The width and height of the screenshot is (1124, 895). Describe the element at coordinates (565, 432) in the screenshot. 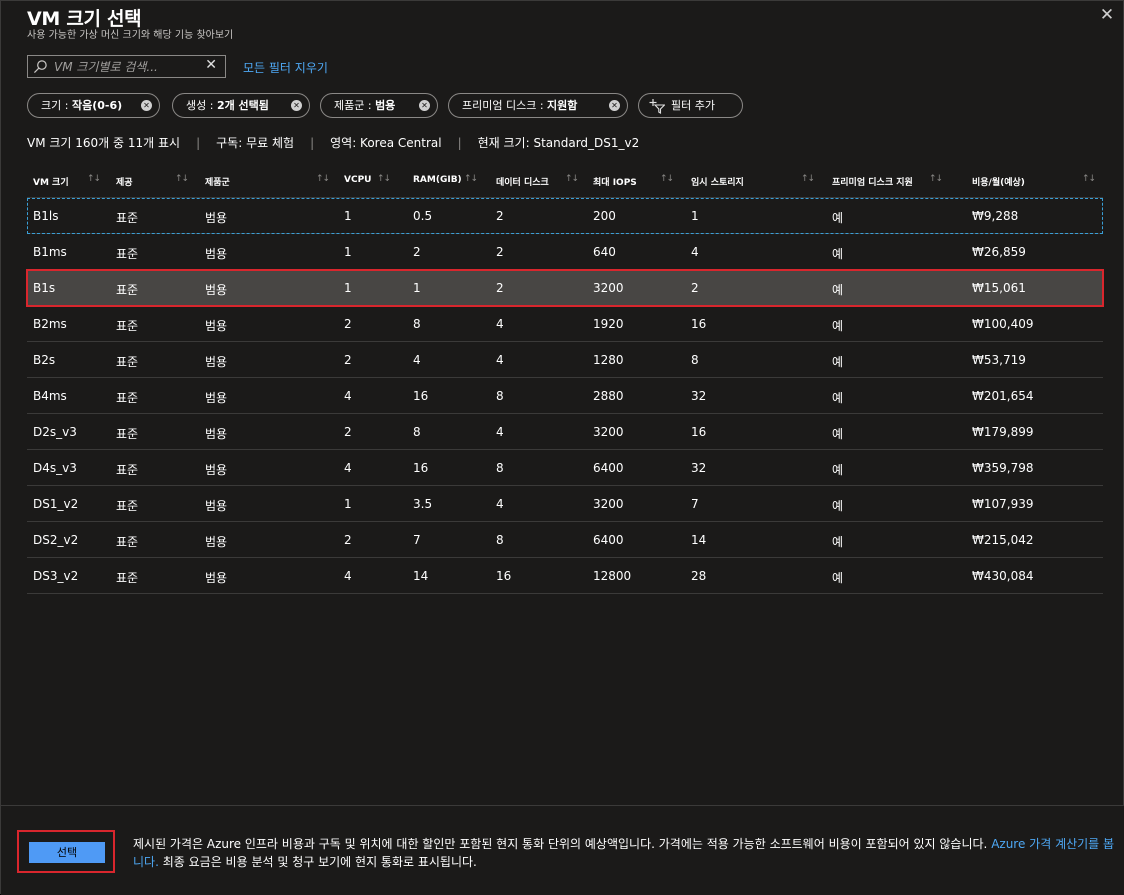

I see `table-row: D2s_v3 표준 범용 2 8 4 3200 16 예 ₩179,899` at that location.